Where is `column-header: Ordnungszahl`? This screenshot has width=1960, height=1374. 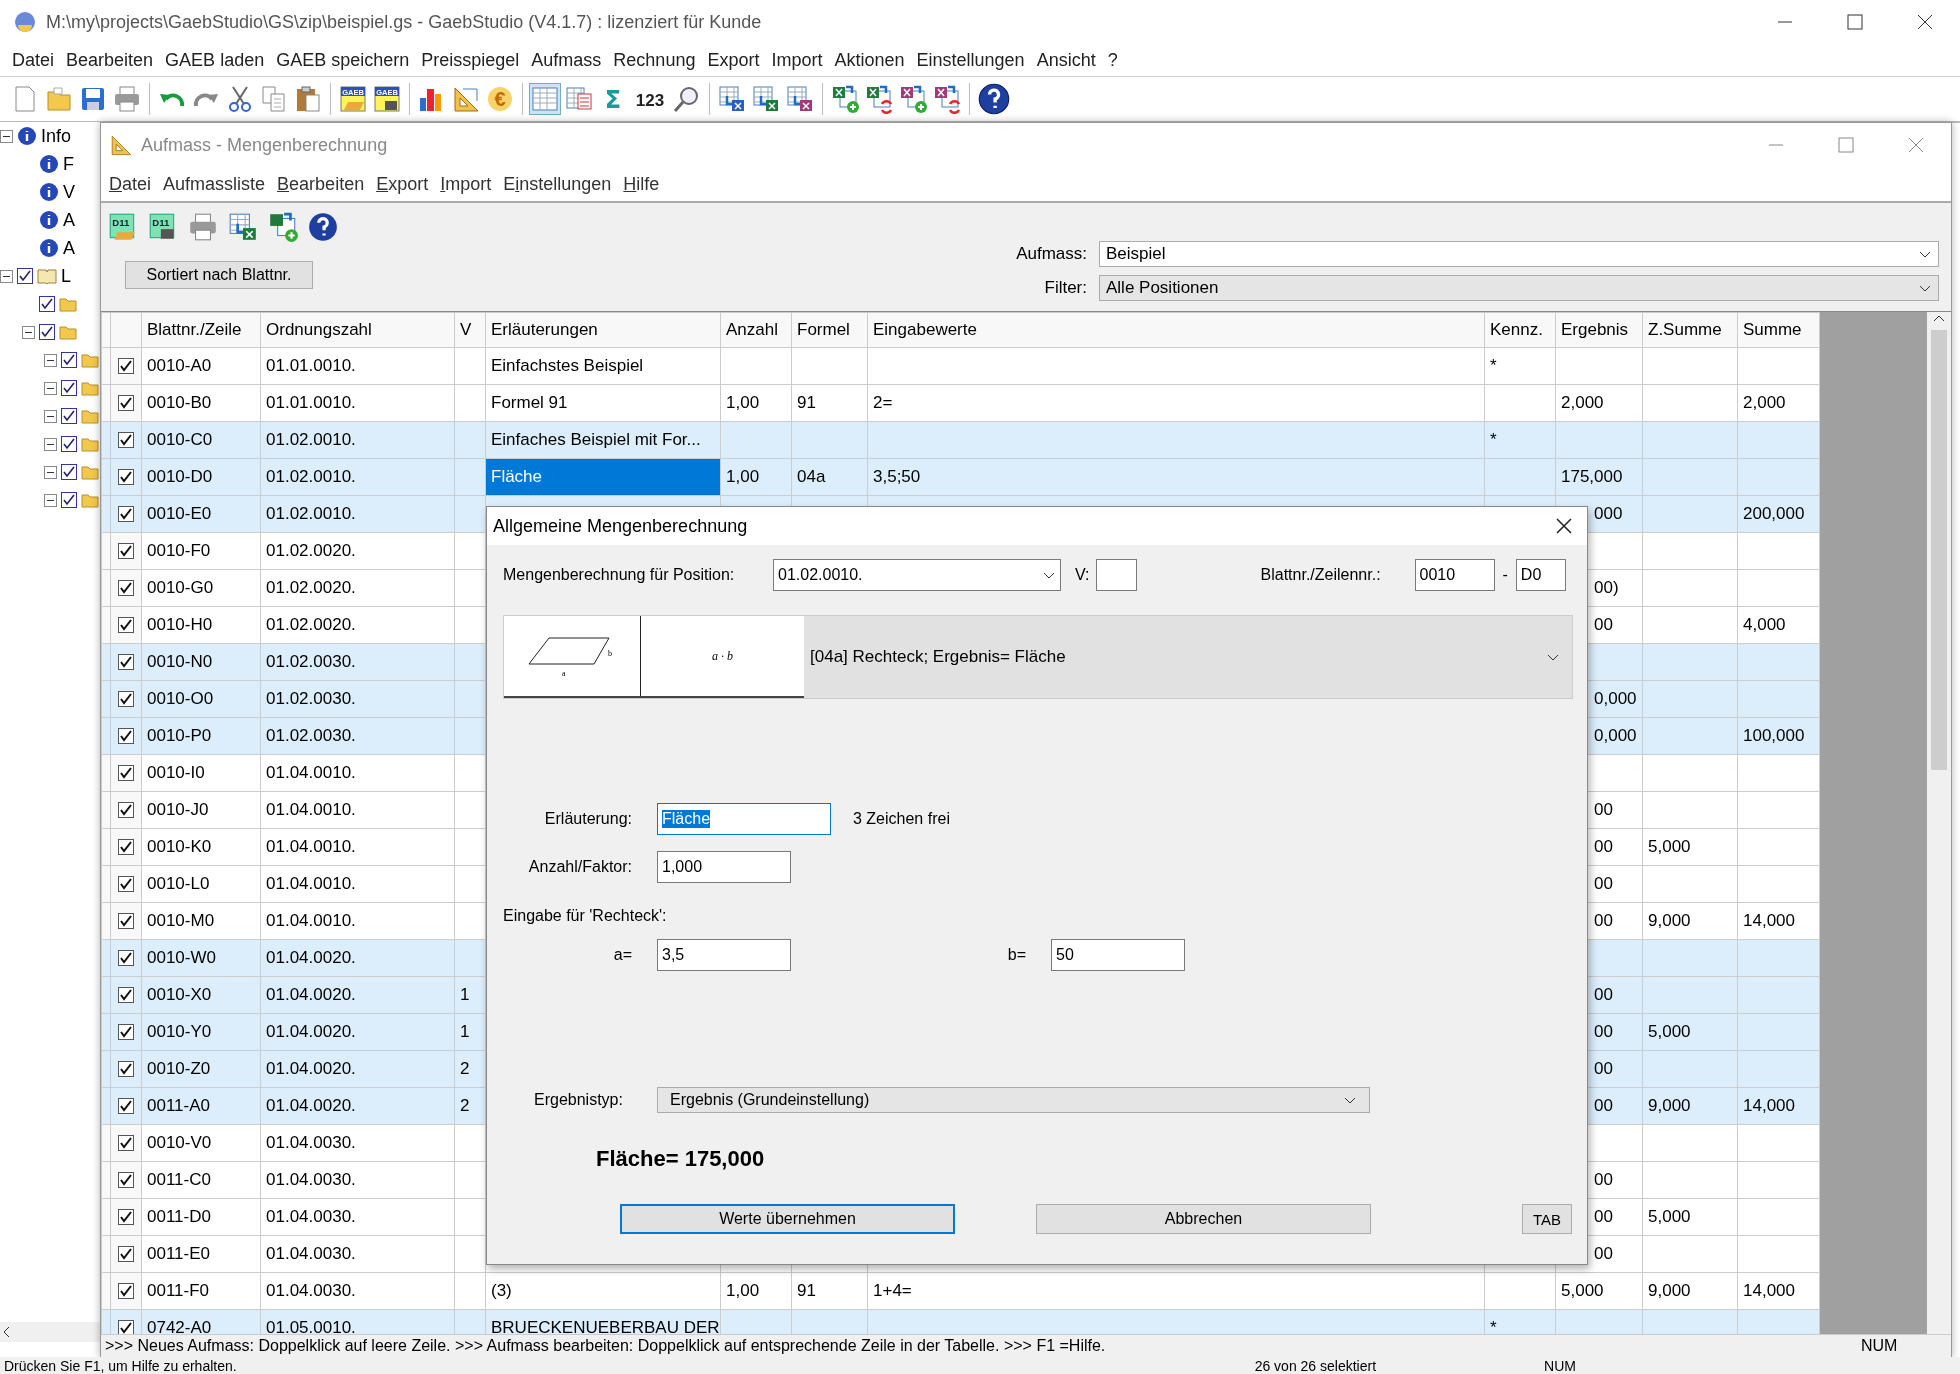
column-header: Ordnungszahl is located at coordinates (357, 330).